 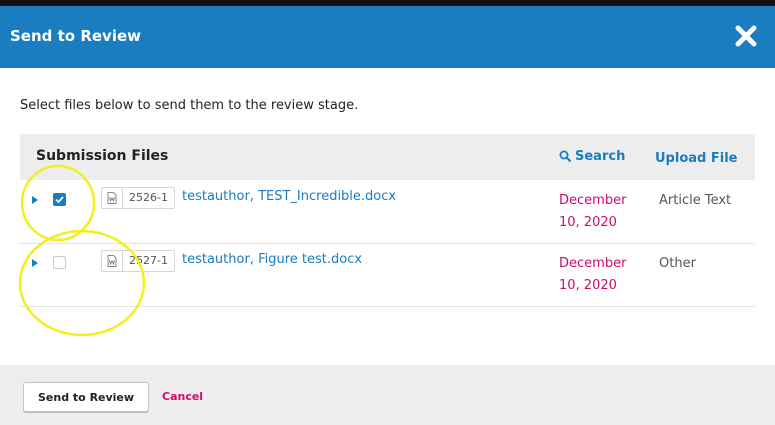 I want to click on send-to-review-button: Send to Review, so click(x=86, y=397).